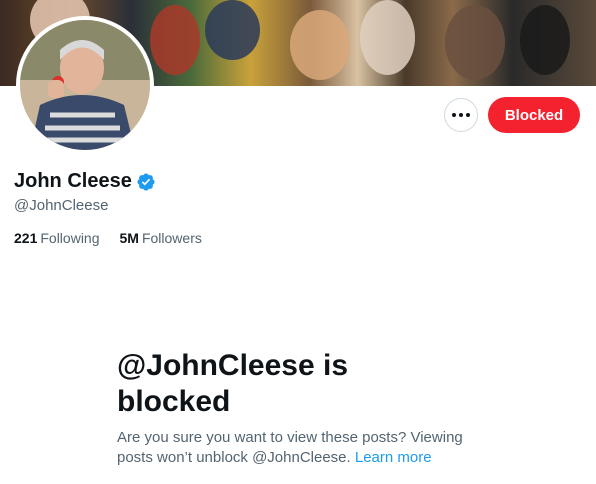  I want to click on profile-handle: @JohnCleese, so click(61, 205).